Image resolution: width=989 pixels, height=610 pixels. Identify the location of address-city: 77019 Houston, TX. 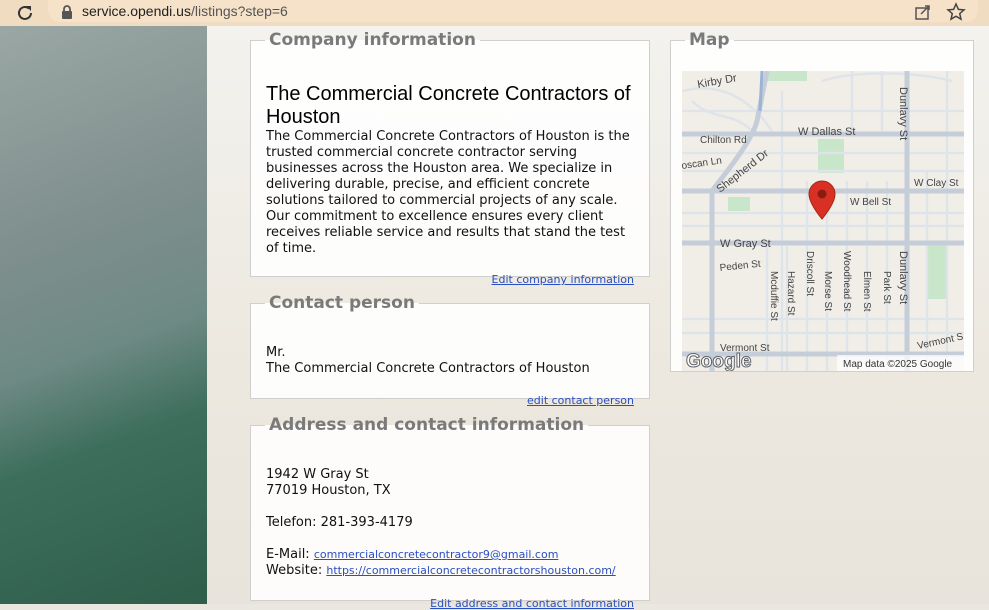
(328, 490).